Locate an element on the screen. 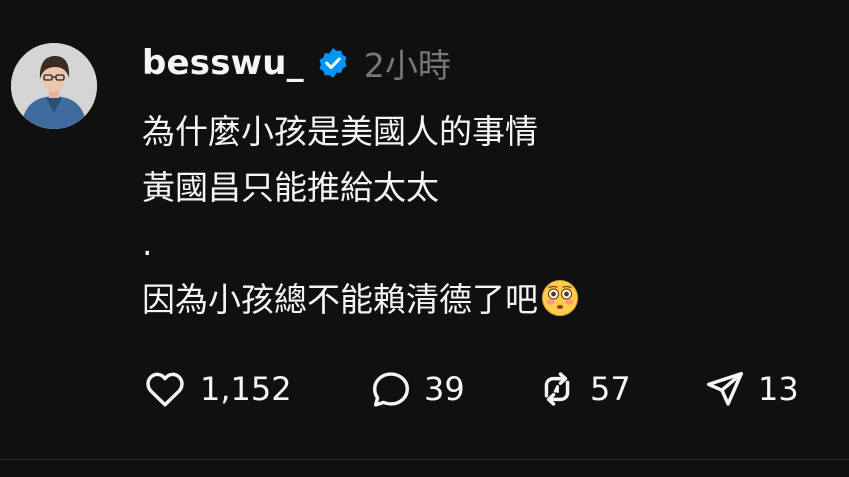 Image resolution: width=849 pixels, height=477 pixels. post-text-line: 黃國昌只能推給太太 is located at coordinates (290, 187).